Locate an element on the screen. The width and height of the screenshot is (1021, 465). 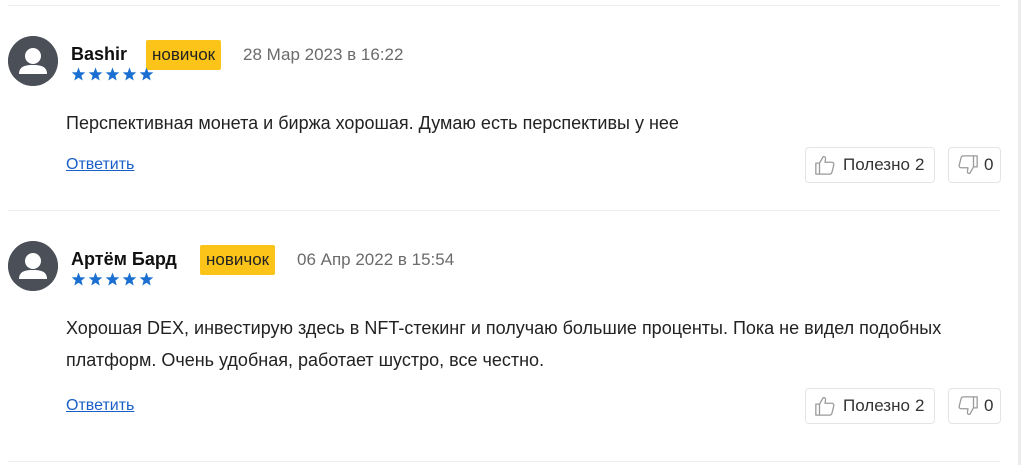
comment-date: 06 Апр 2022 в 15:54 is located at coordinates (376, 259).